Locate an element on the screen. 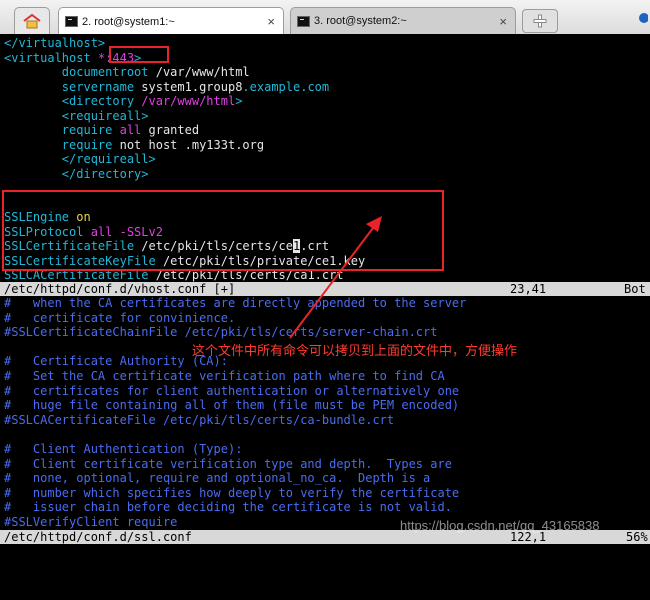 This screenshot has width=650, height=600. watermark: https://blog.csdn.net/qq_43165838 is located at coordinates (500, 525).